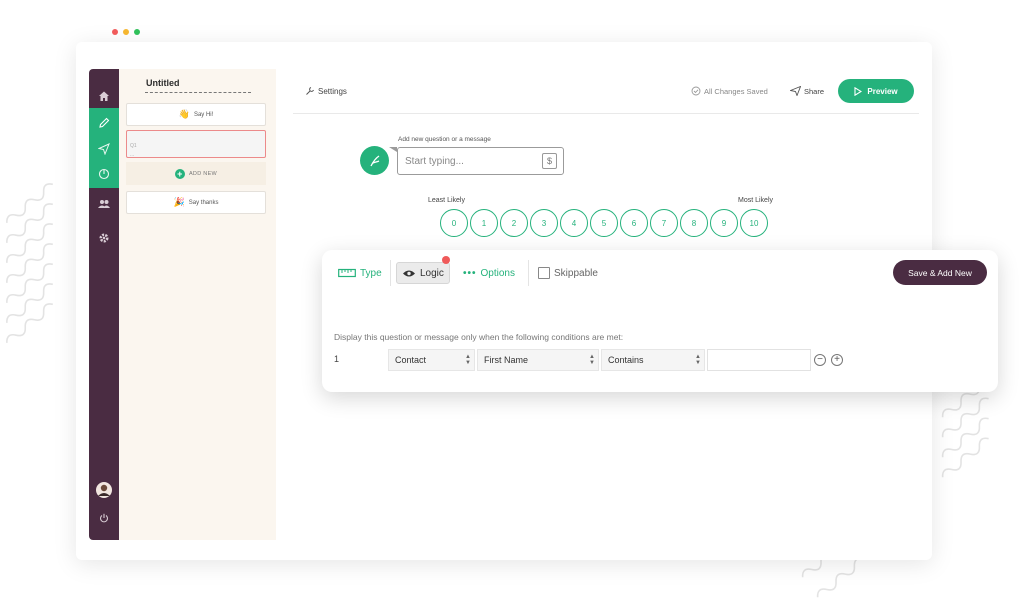  What do you see at coordinates (754, 223) in the screenshot?
I see `scale-option: 10` at bounding box center [754, 223].